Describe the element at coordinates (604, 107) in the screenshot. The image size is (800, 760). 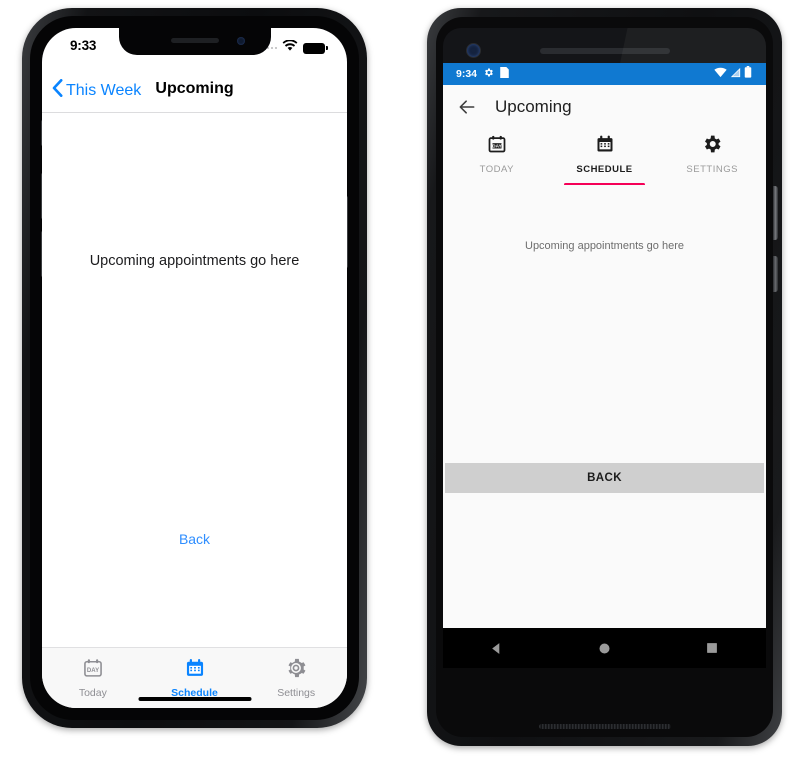
I see `android-app-bar: Upcoming` at that location.